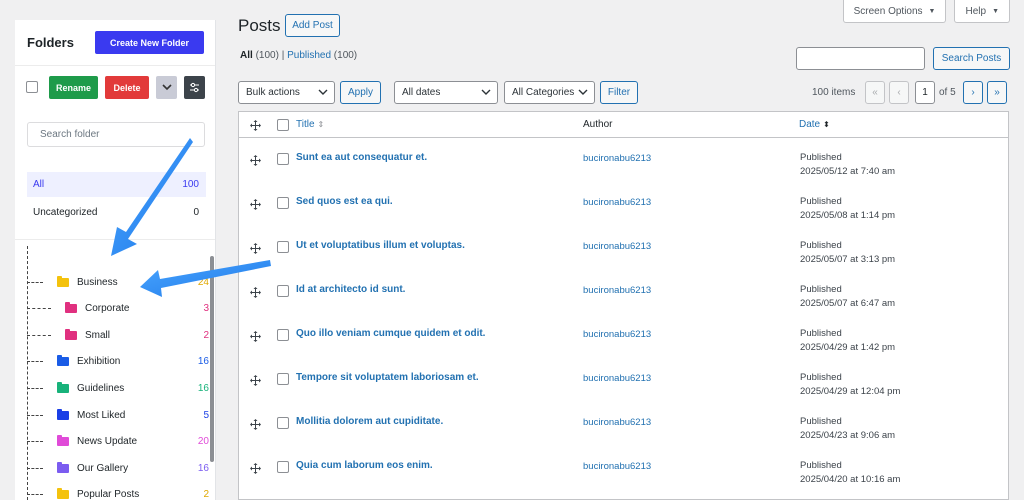 The image size is (1024, 500). I want to click on bulk-actions-select: Bulk actions, so click(286, 92).